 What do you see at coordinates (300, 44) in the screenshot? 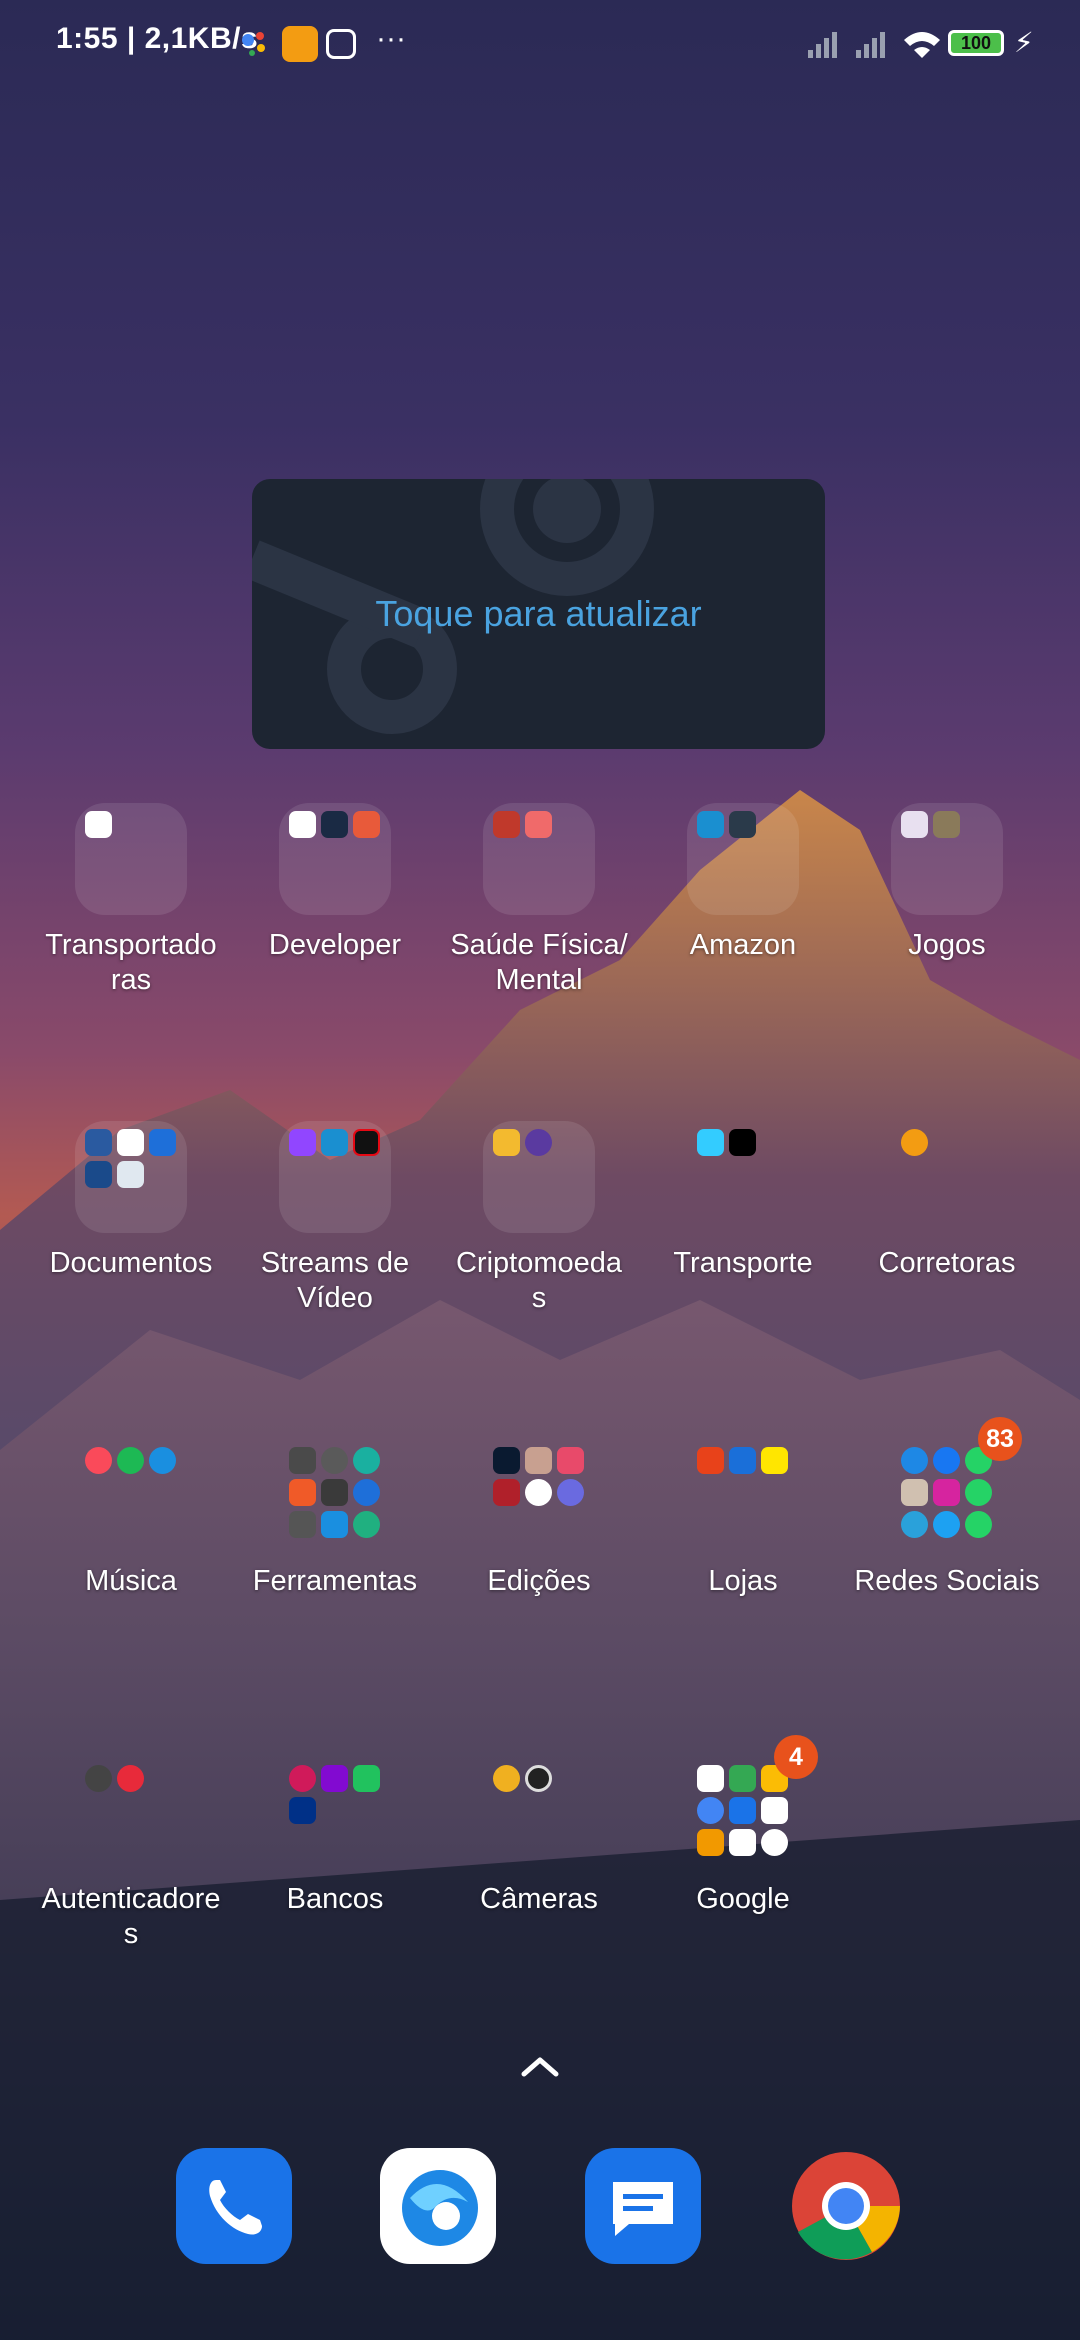
I see `app-notification-icon` at bounding box center [300, 44].